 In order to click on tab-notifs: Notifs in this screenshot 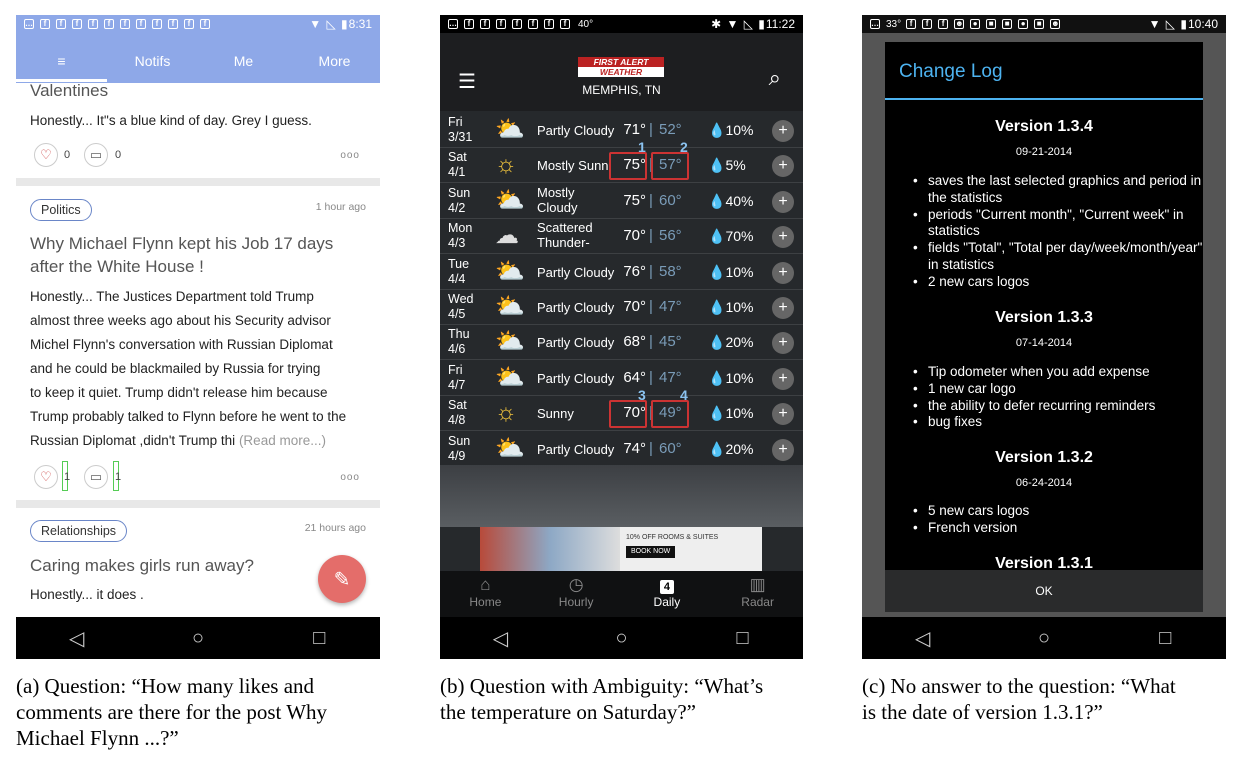, I will do `click(152, 64)`.